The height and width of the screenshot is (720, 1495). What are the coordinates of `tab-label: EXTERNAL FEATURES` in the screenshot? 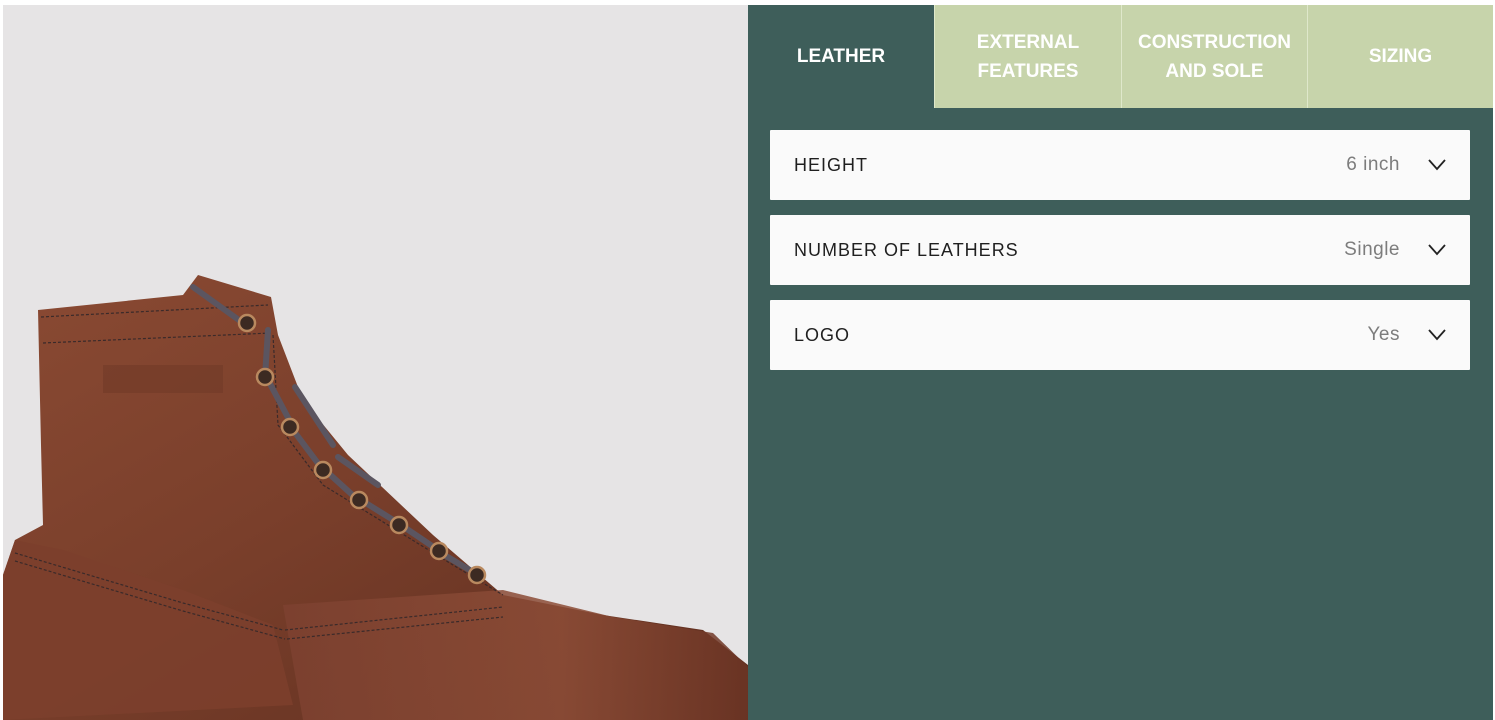 It's located at (1028, 56).